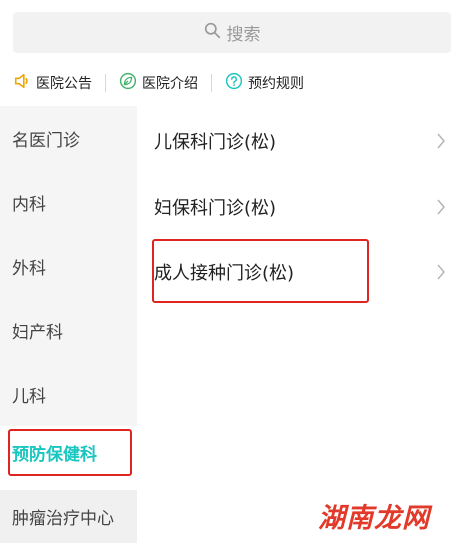  I want to click on sidebar-item-internal-medicine: 内科, so click(68, 202).